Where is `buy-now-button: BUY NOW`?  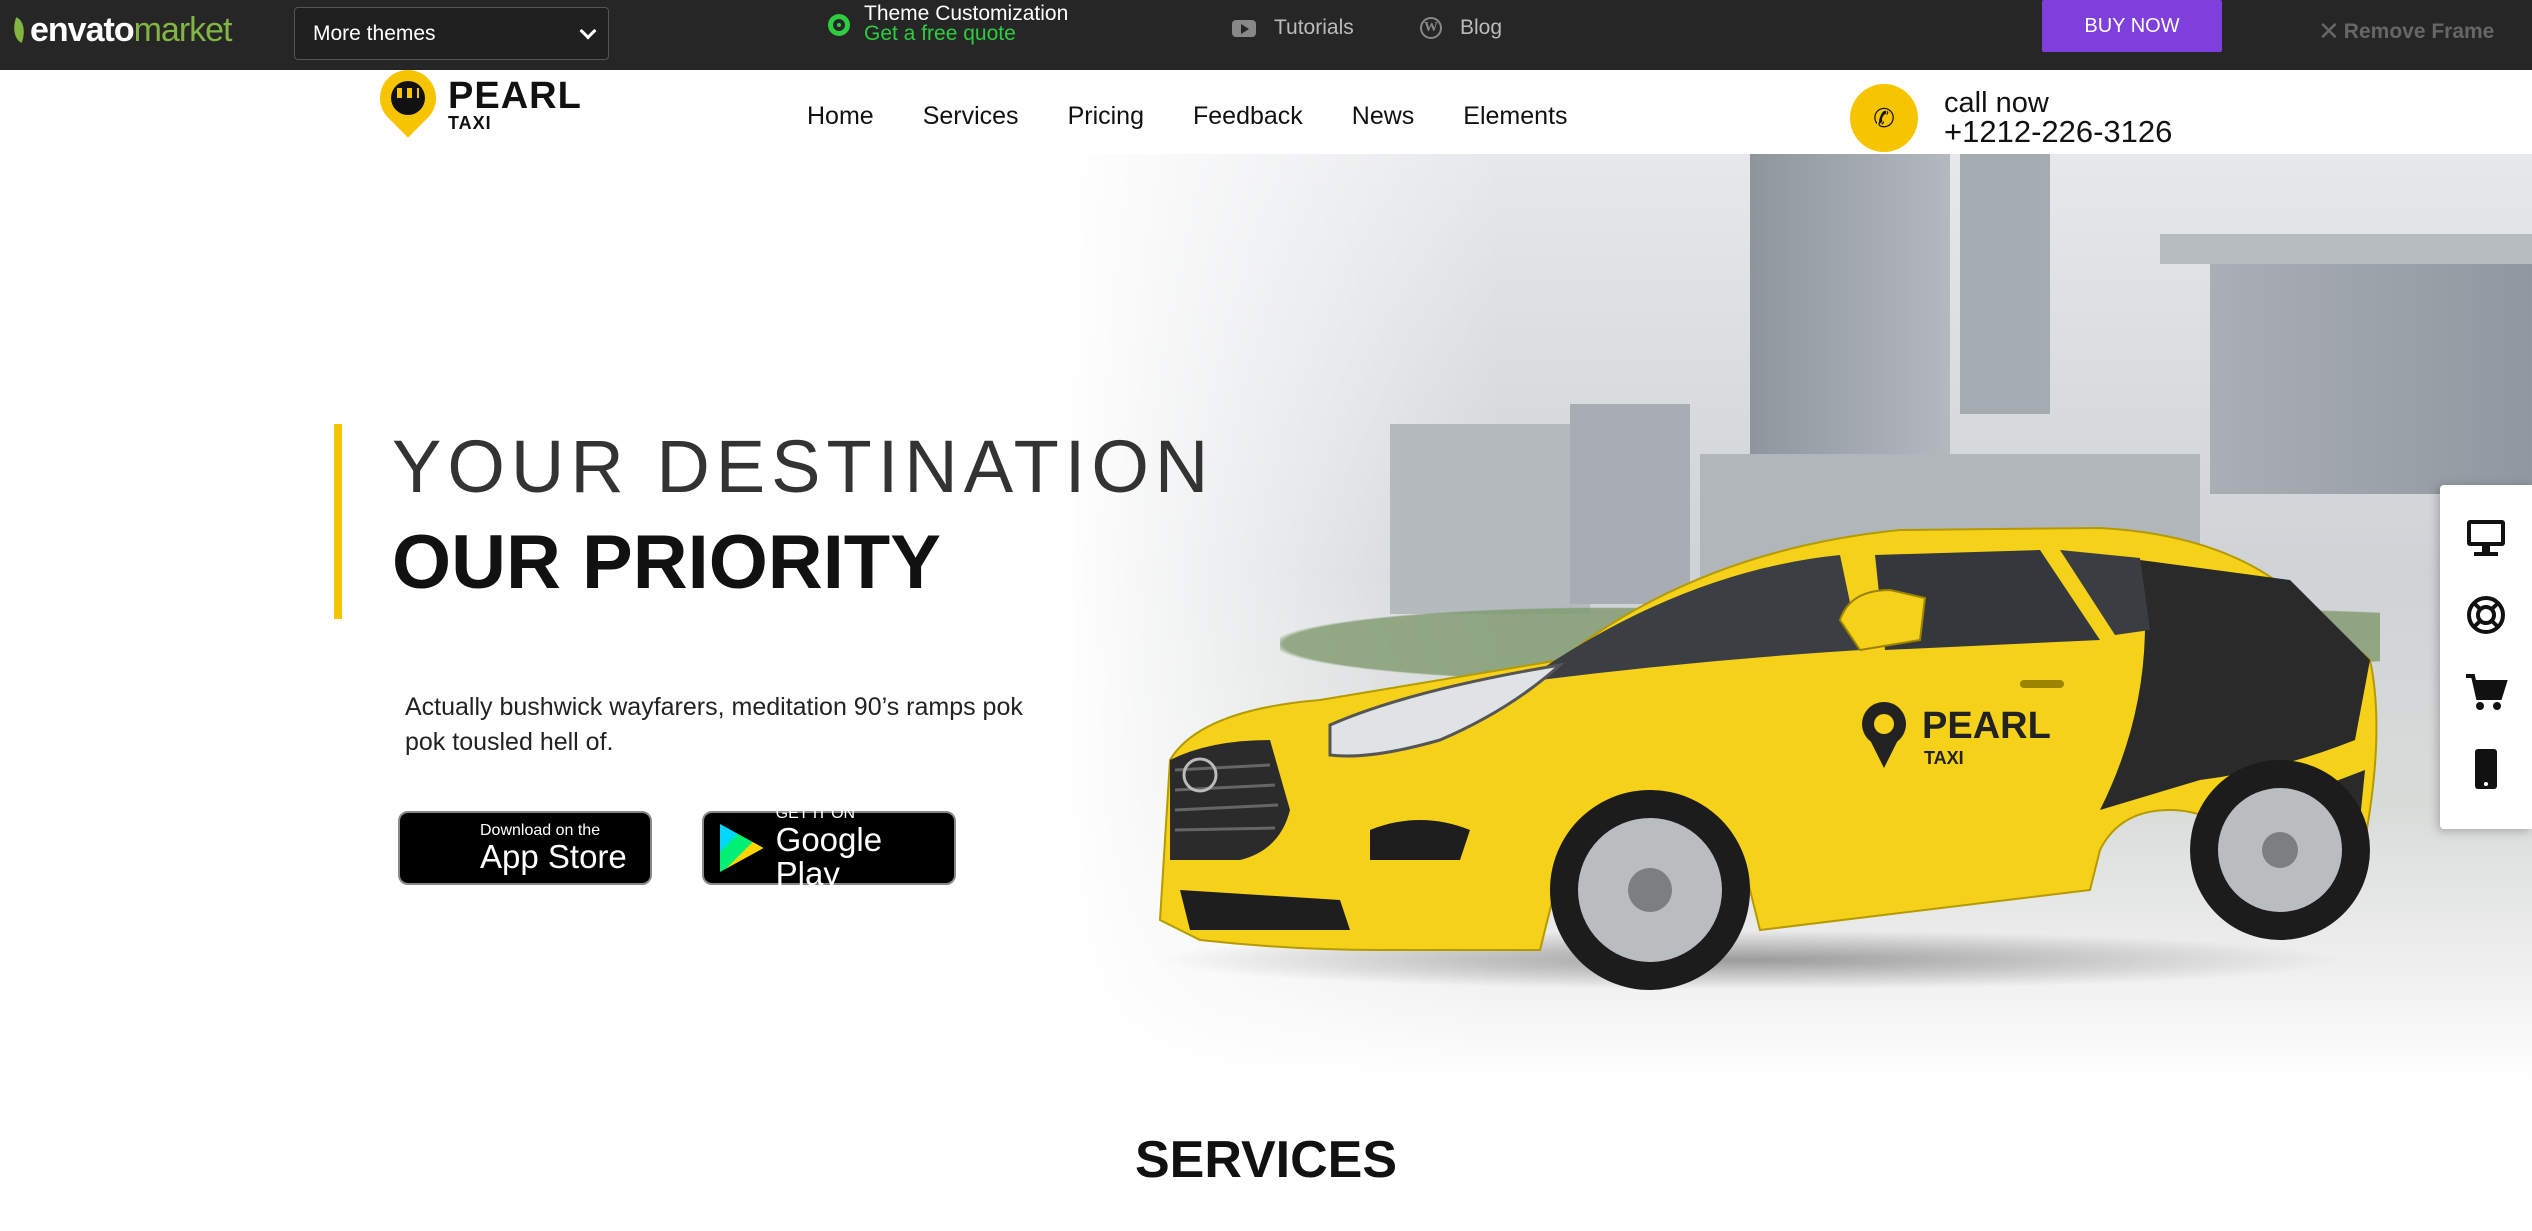
buy-now-button: BUY NOW is located at coordinates (2132, 26).